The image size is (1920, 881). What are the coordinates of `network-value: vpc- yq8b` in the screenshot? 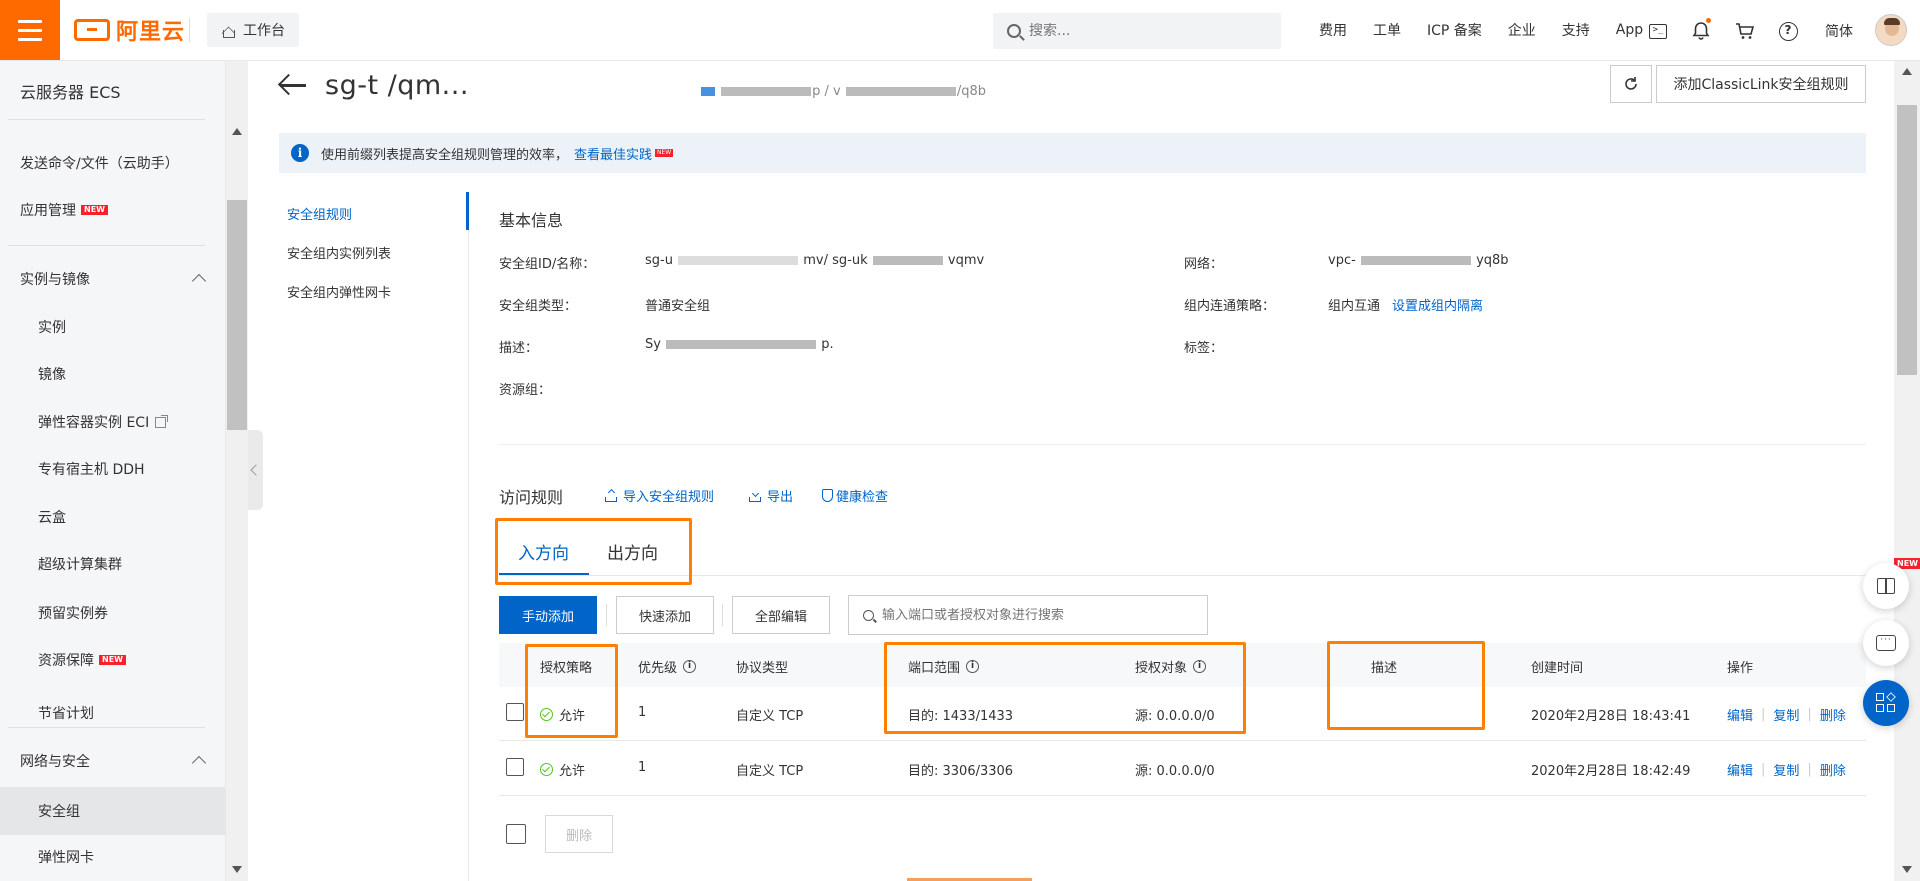 It's located at (1418, 260).